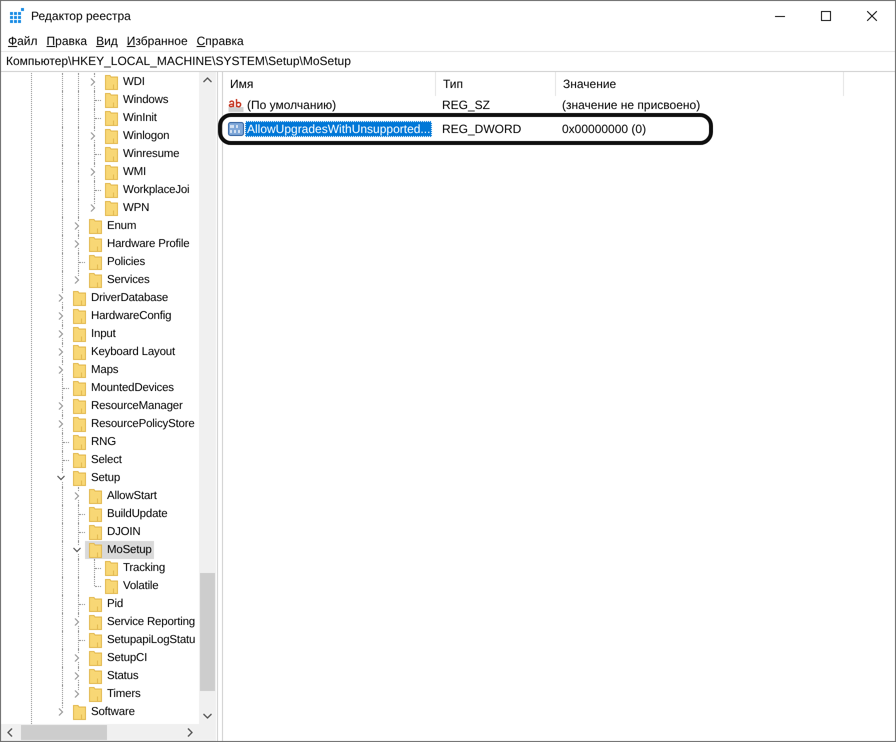 This screenshot has width=896, height=742. What do you see at coordinates (107, 41) in the screenshot?
I see `menu-item: Вид` at bounding box center [107, 41].